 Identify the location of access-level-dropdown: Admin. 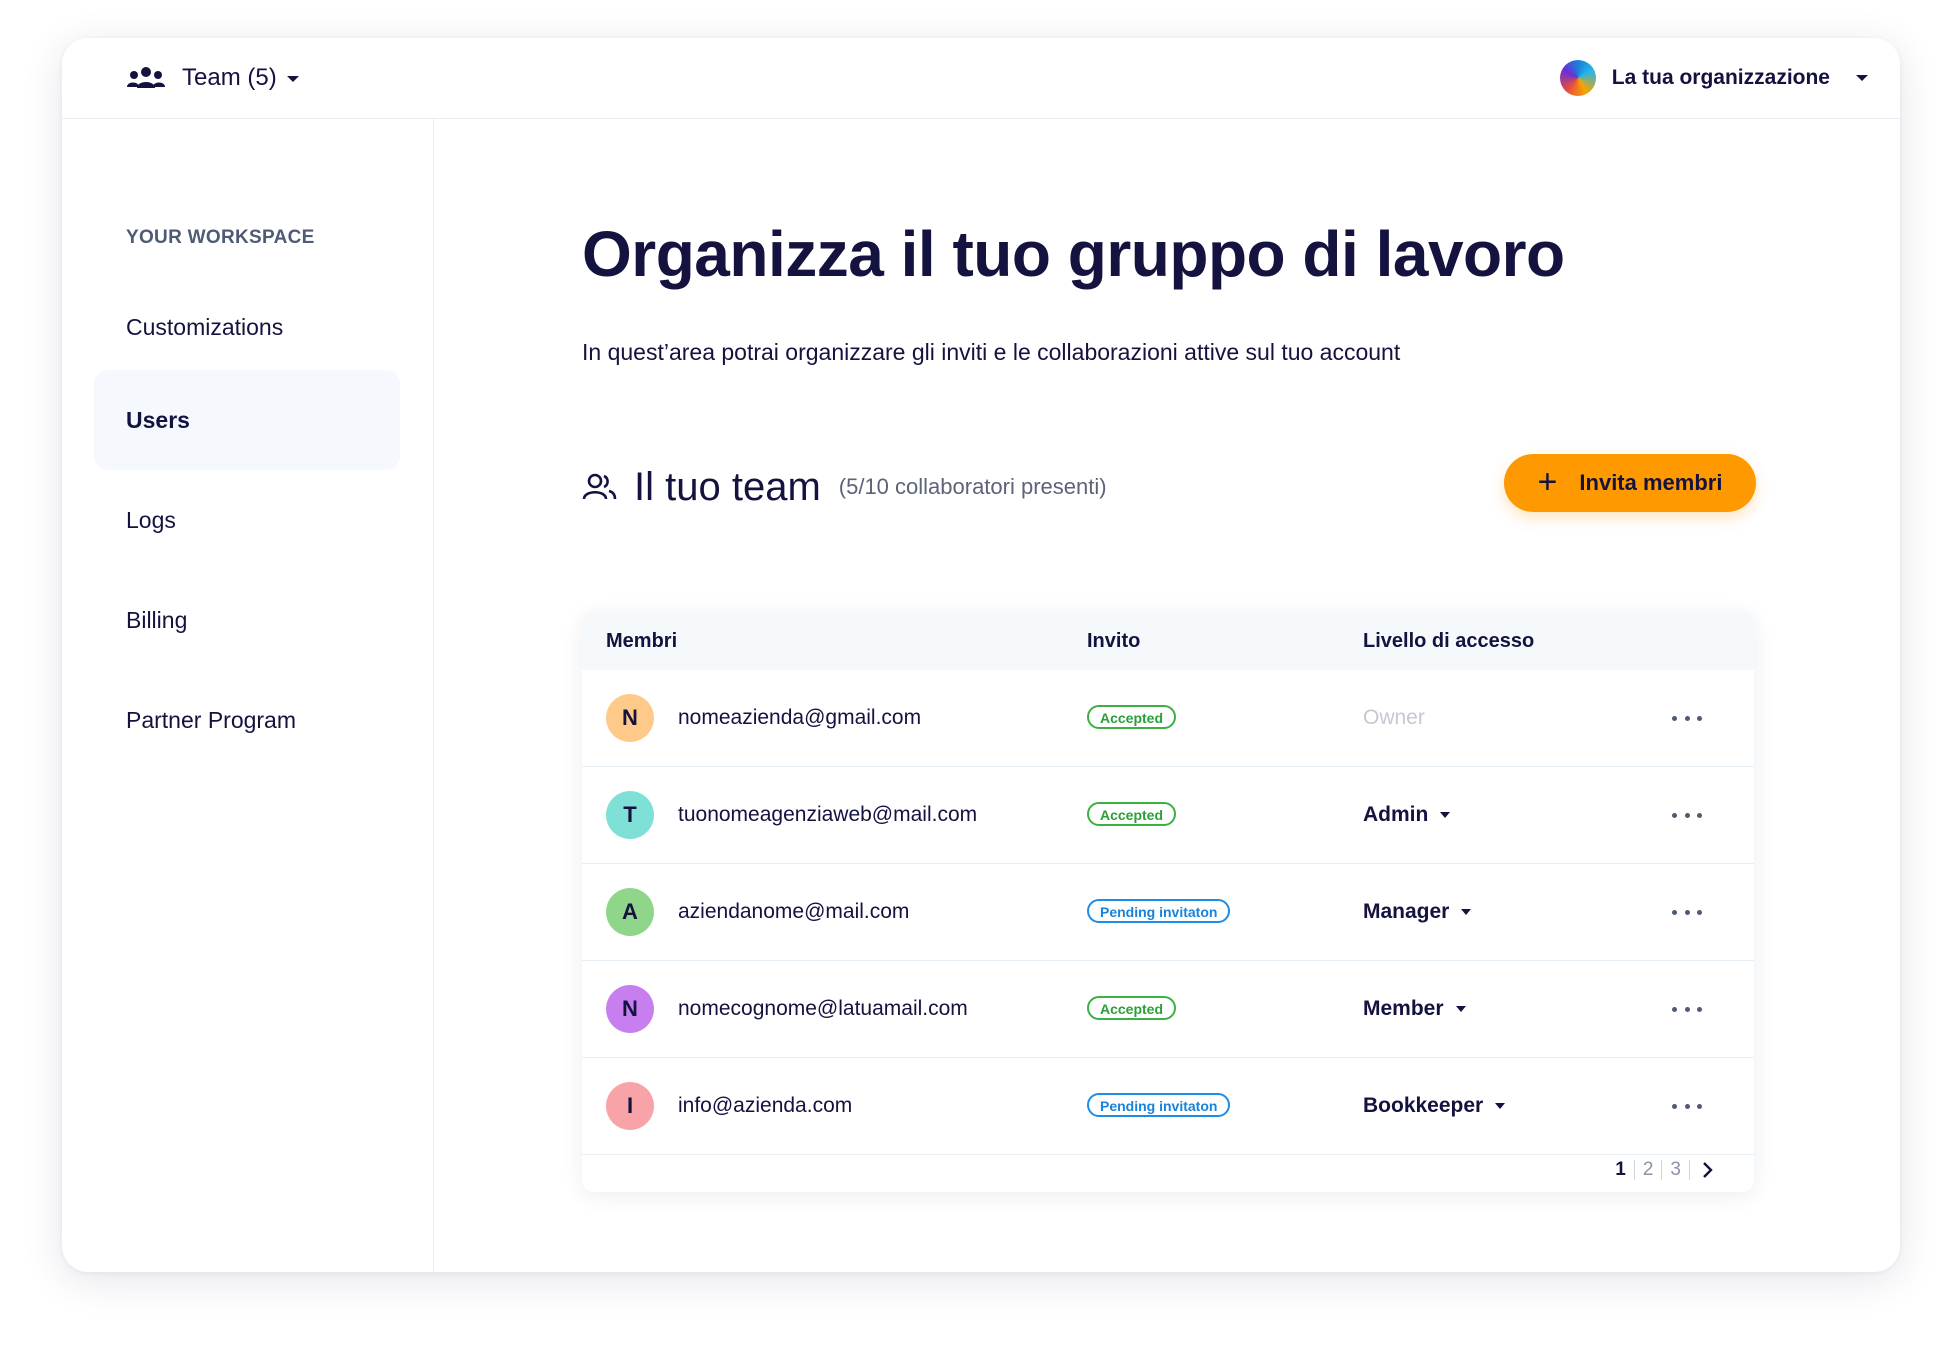
(1407, 815).